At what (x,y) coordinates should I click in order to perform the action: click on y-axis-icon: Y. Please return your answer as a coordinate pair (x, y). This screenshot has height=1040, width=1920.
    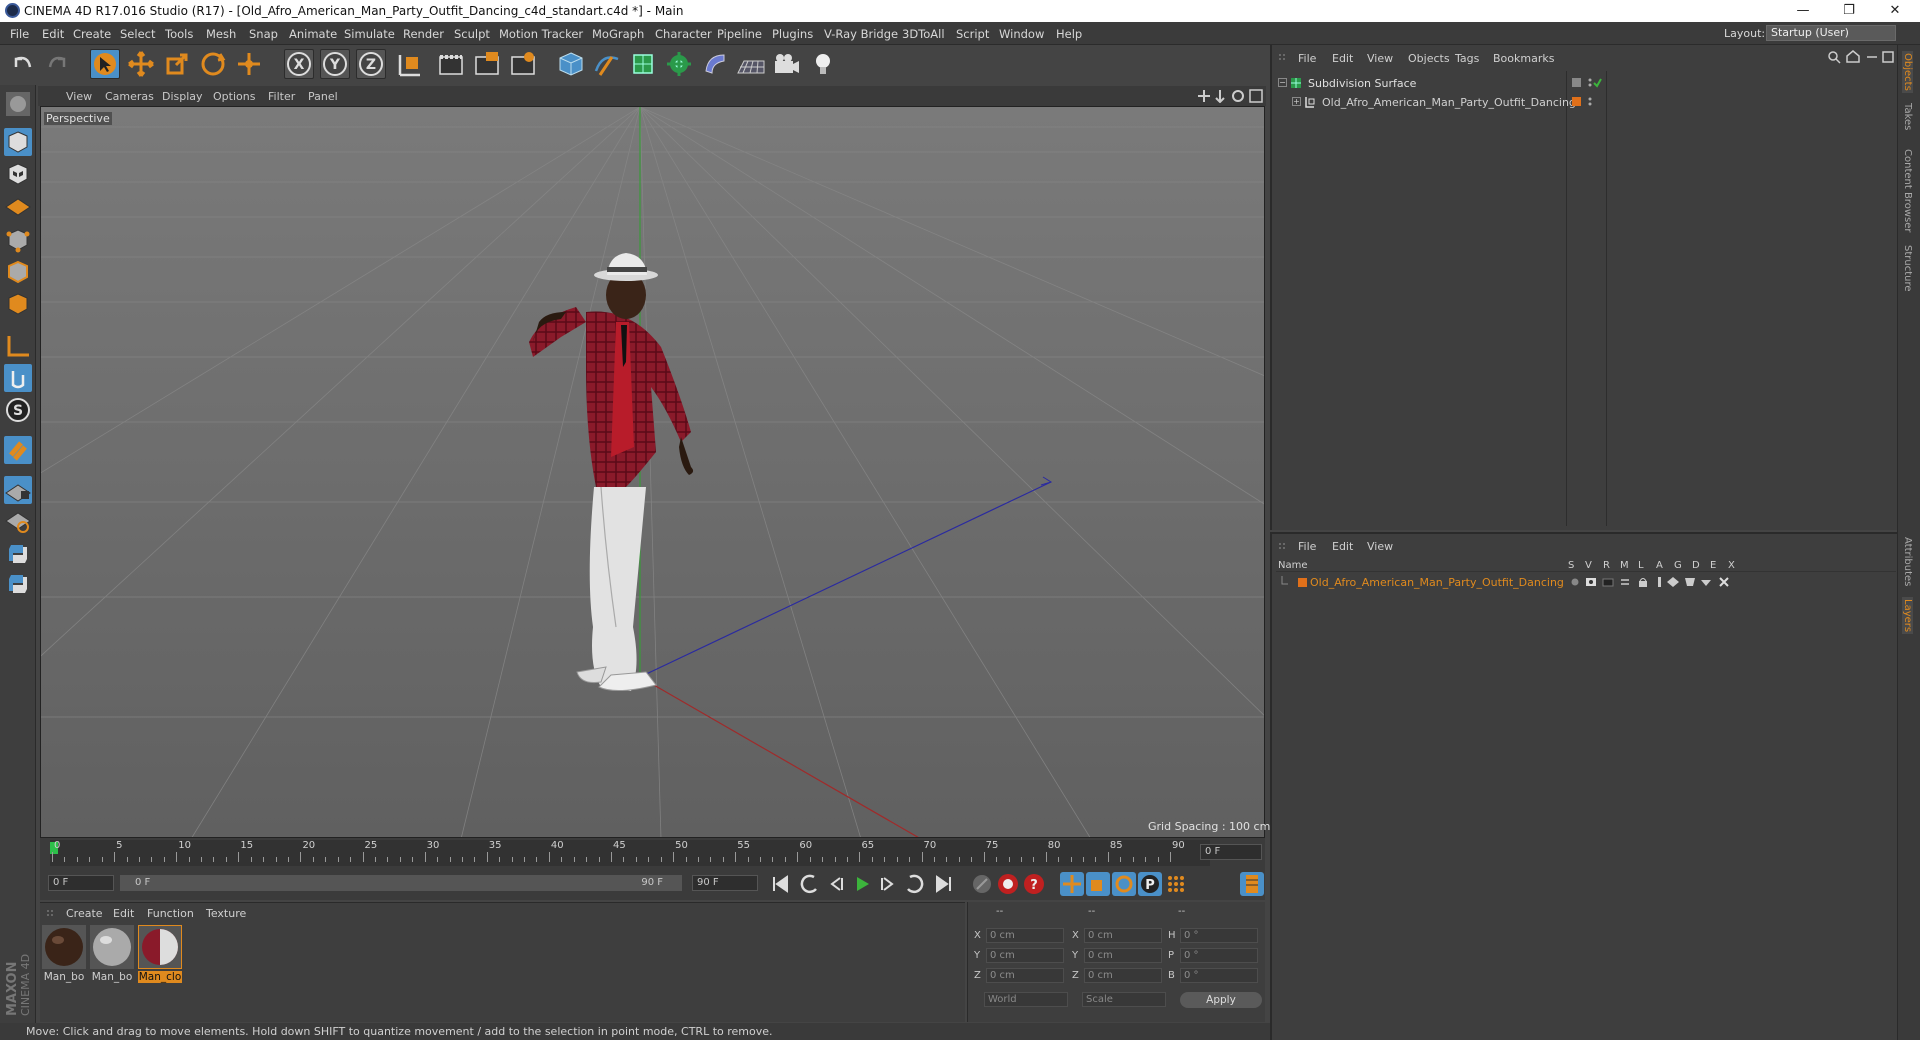
    Looking at the image, I should click on (335, 64).